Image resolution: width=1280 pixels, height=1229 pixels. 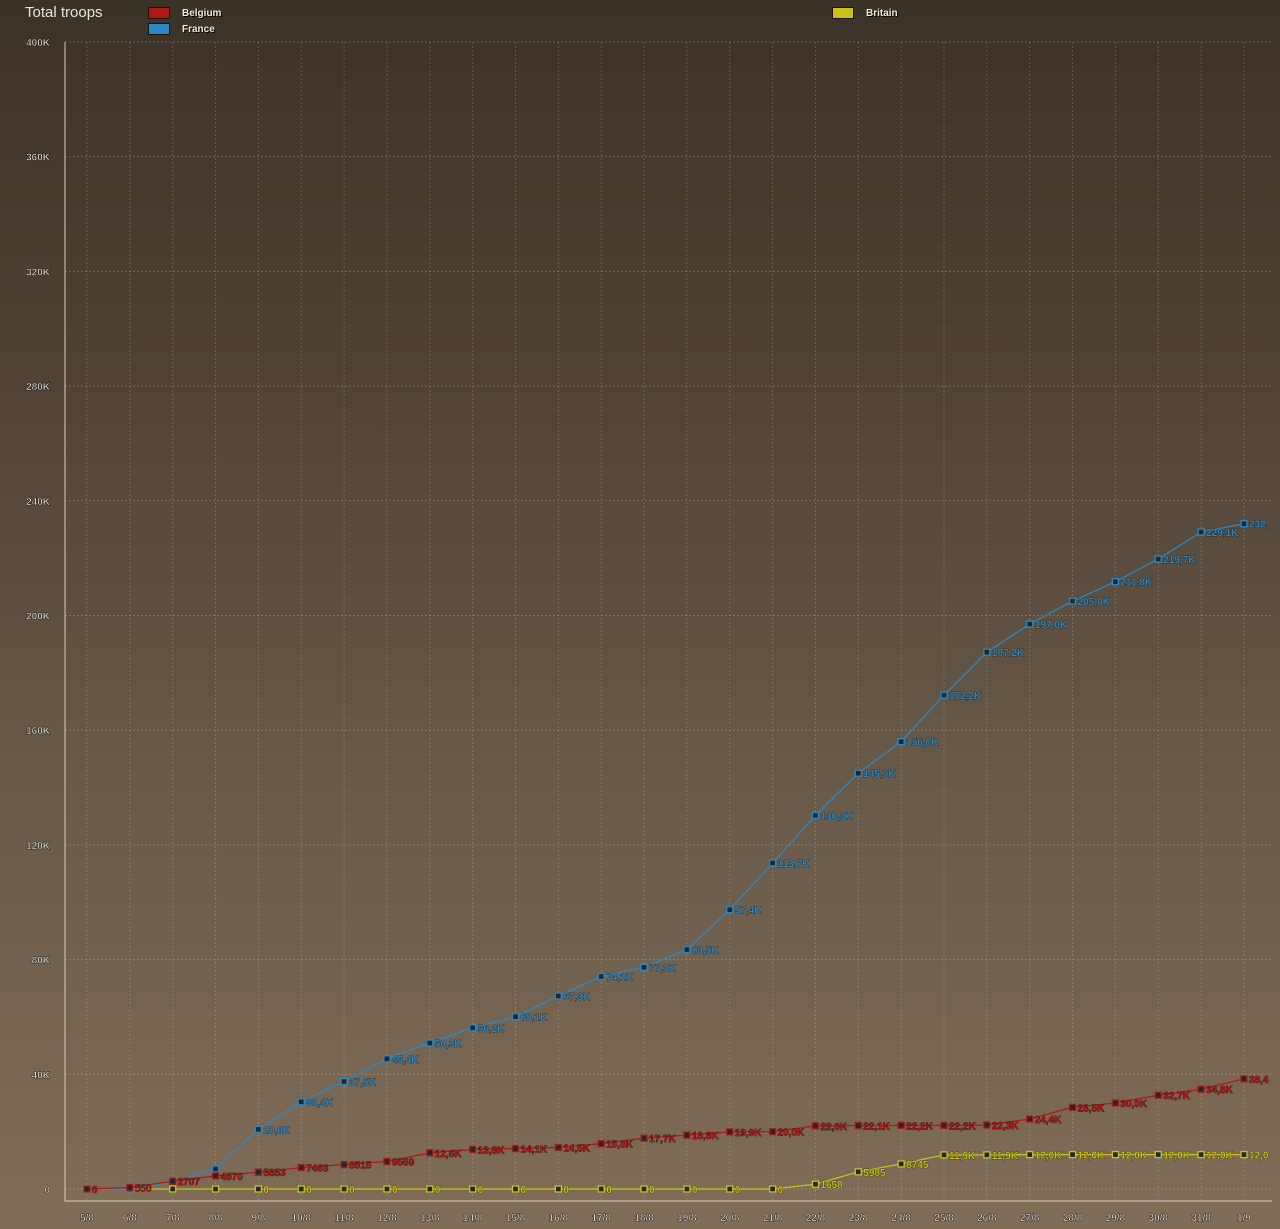 I want to click on x-tick-label: 17/8, so click(x=601, y=1218).